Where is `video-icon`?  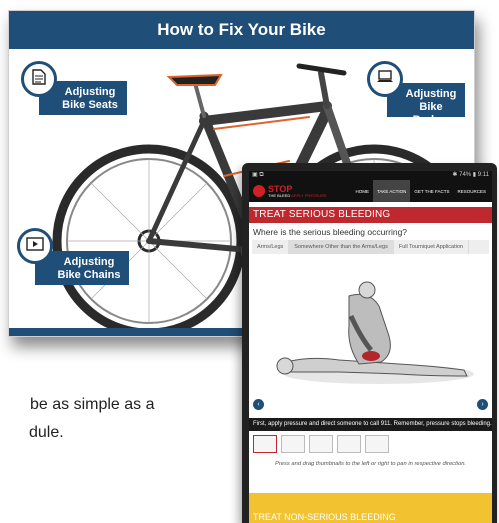 video-icon is located at coordinates (35, 246).